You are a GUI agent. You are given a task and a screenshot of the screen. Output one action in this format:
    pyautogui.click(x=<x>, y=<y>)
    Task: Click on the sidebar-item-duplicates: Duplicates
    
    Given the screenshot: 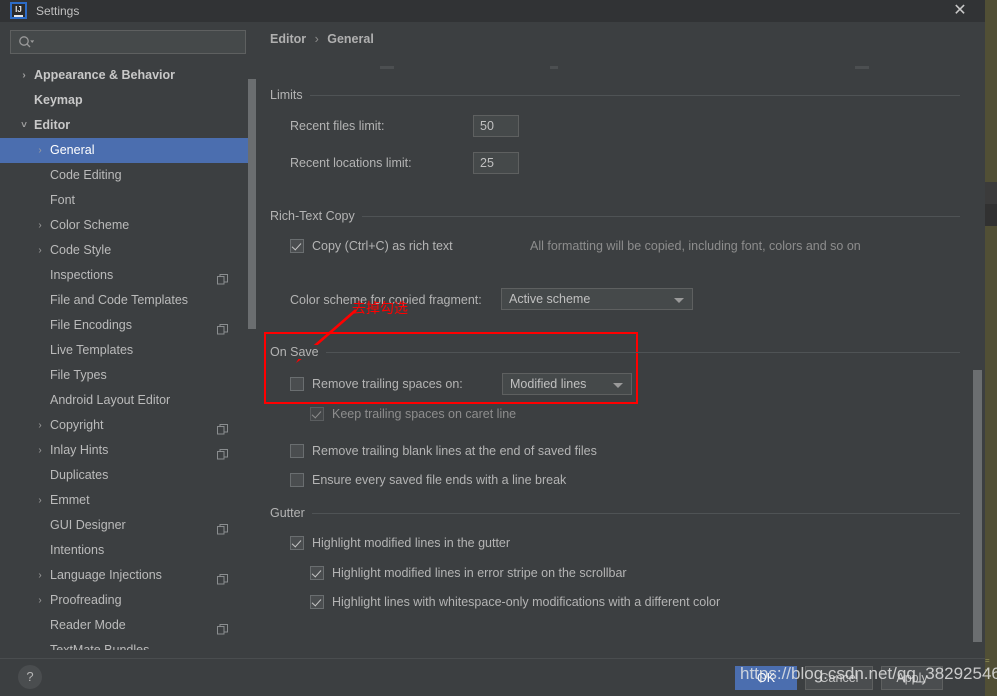 What is the action you would take?
    pyautogui.click(x=124, y=475)
    